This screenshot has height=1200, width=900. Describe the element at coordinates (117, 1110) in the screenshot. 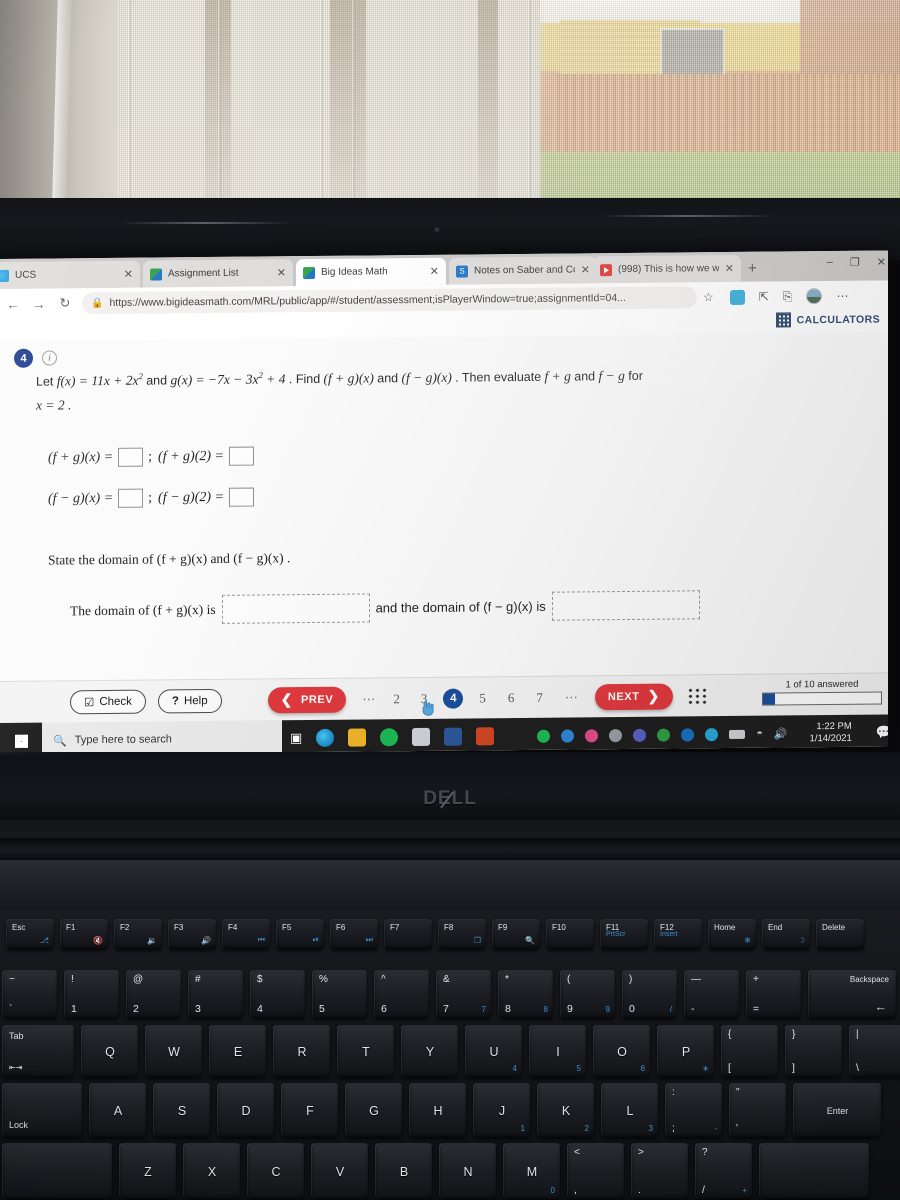

I see `key-a: A` at that location.